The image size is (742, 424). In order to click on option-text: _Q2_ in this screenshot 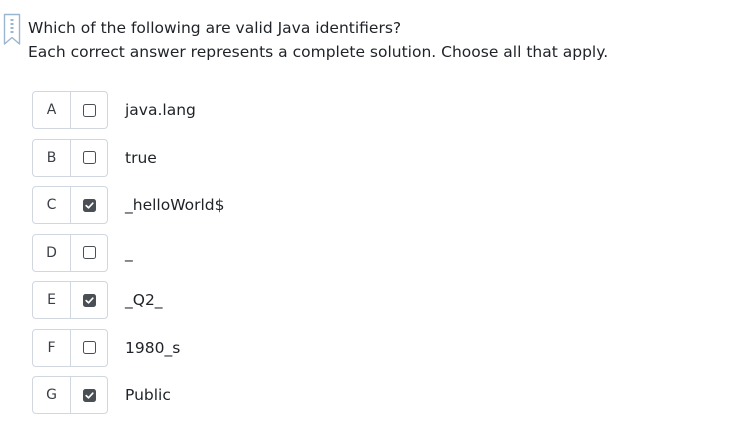, I will do `click(144, 300)`.